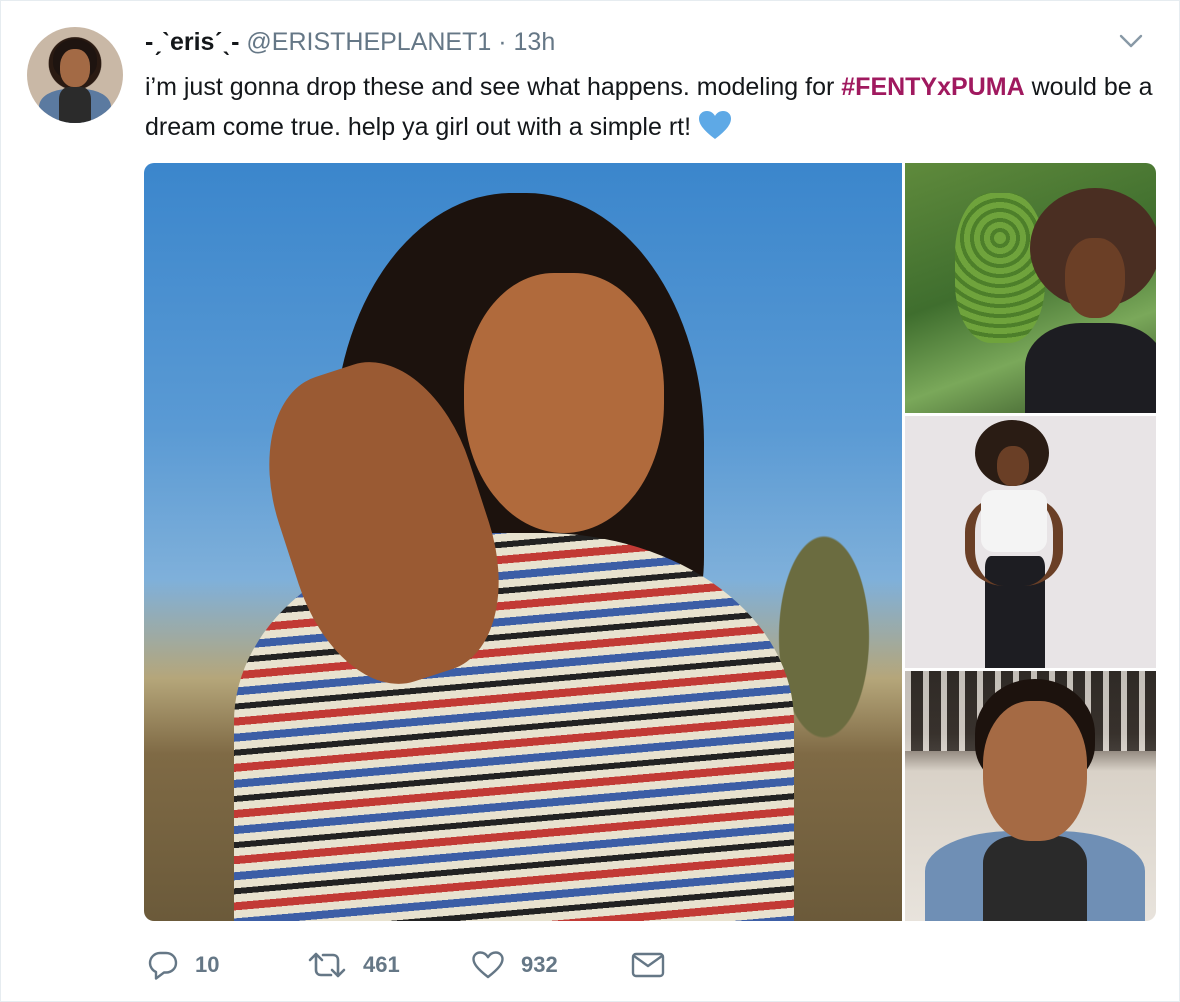 The height and width of the screenshot is (1002, 1180). I want to click on tweet-actions: 10 461 932, so click(406, 965).